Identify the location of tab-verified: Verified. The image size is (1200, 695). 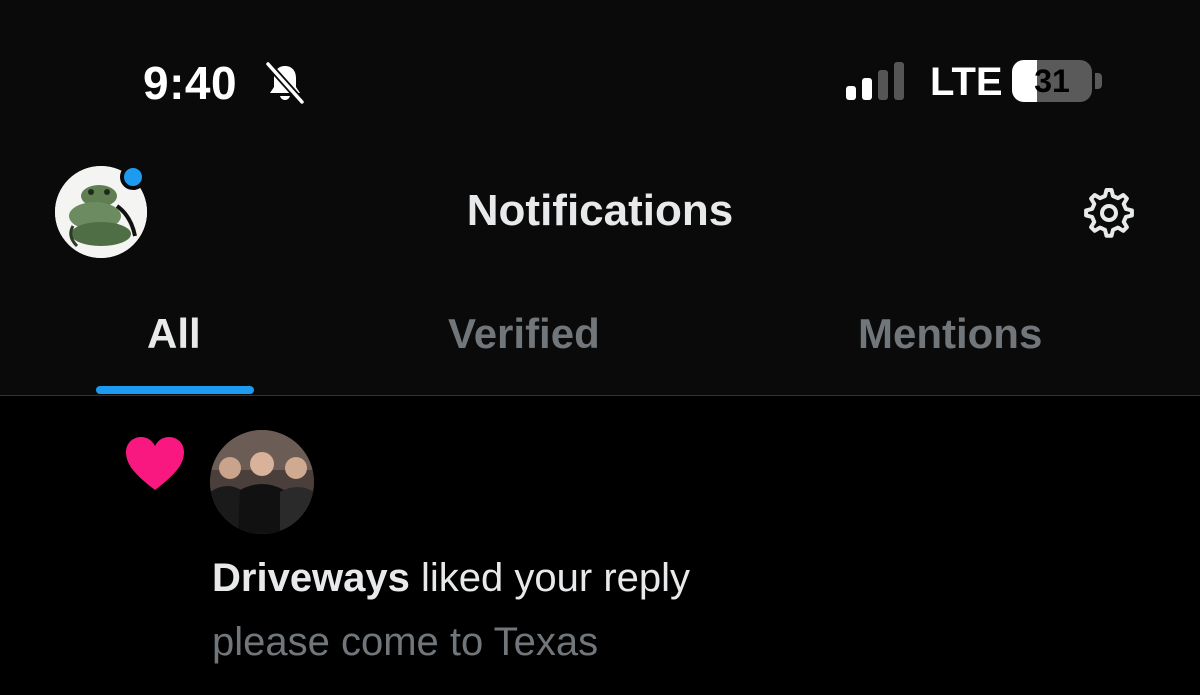
(524, 334).